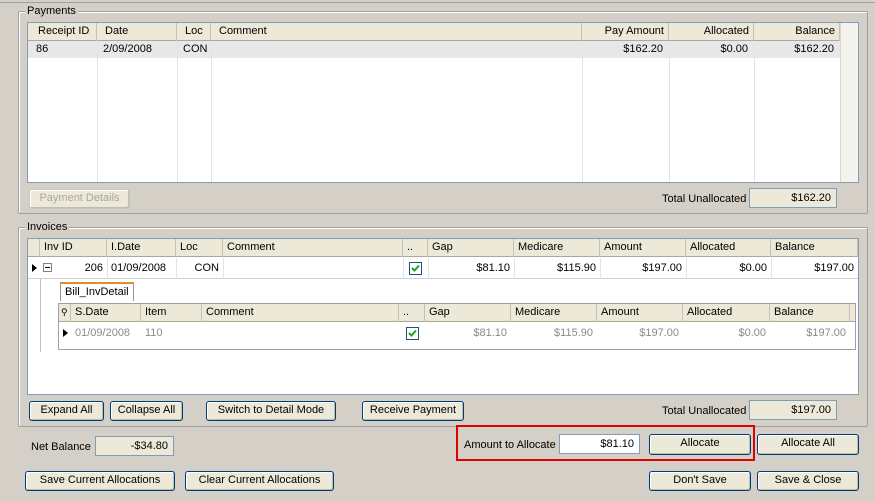 The image size is (875, 501). Describe the element at coordinates (510, 445) in the screenshot. I see `amount-to-allocate-label: Amount to Allocate` at that location.